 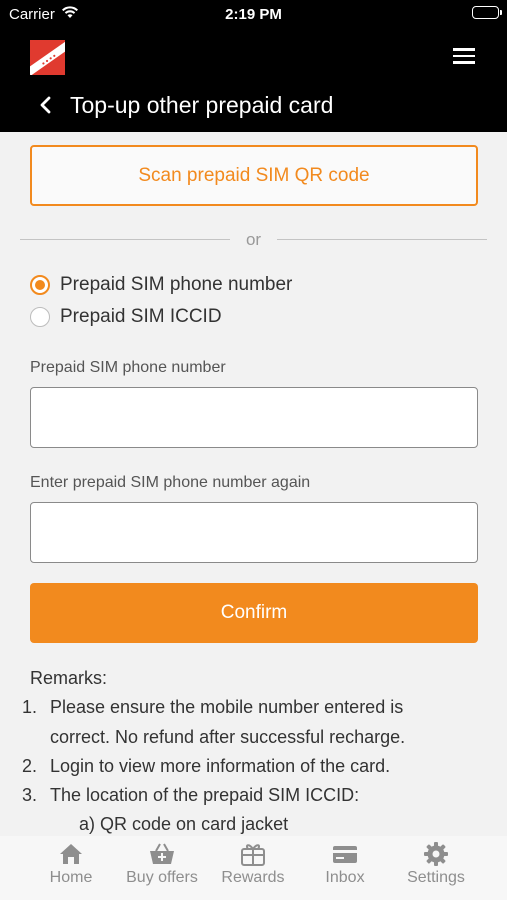 What do you see at coordinates (253, 81) in the screenshot?
I see `app-header: ● ● ● ● Top-up other prepaid card` at bounding box center [253, 81].